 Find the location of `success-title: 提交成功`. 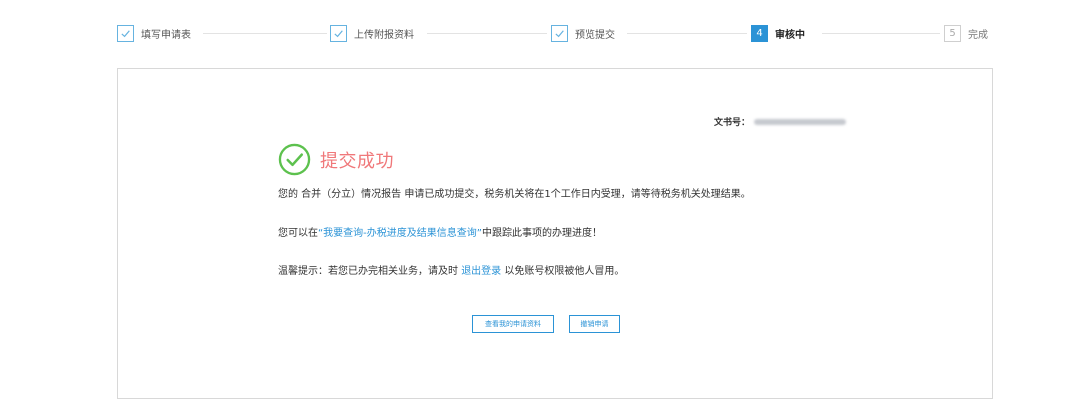

success-title: 提交成功 is located at coordinates (357, 161).